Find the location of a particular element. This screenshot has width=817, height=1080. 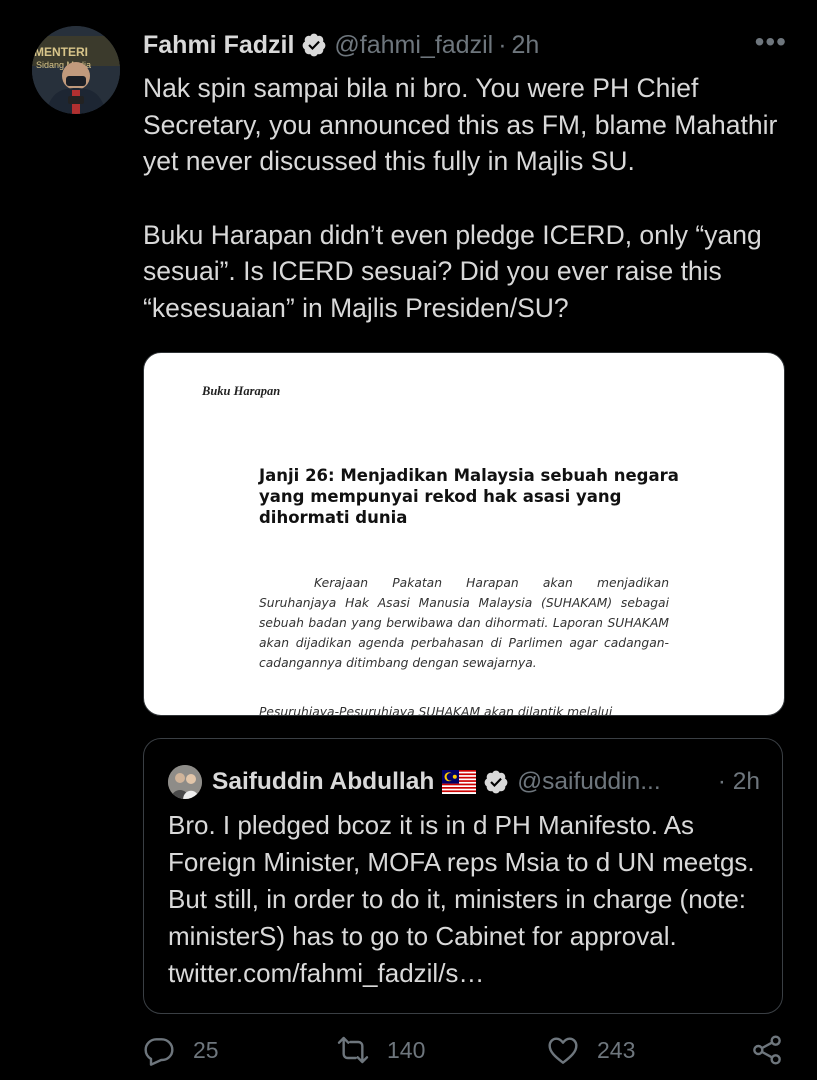

author-name: Fahmi Fadzil is located at coordinates (218, 45).